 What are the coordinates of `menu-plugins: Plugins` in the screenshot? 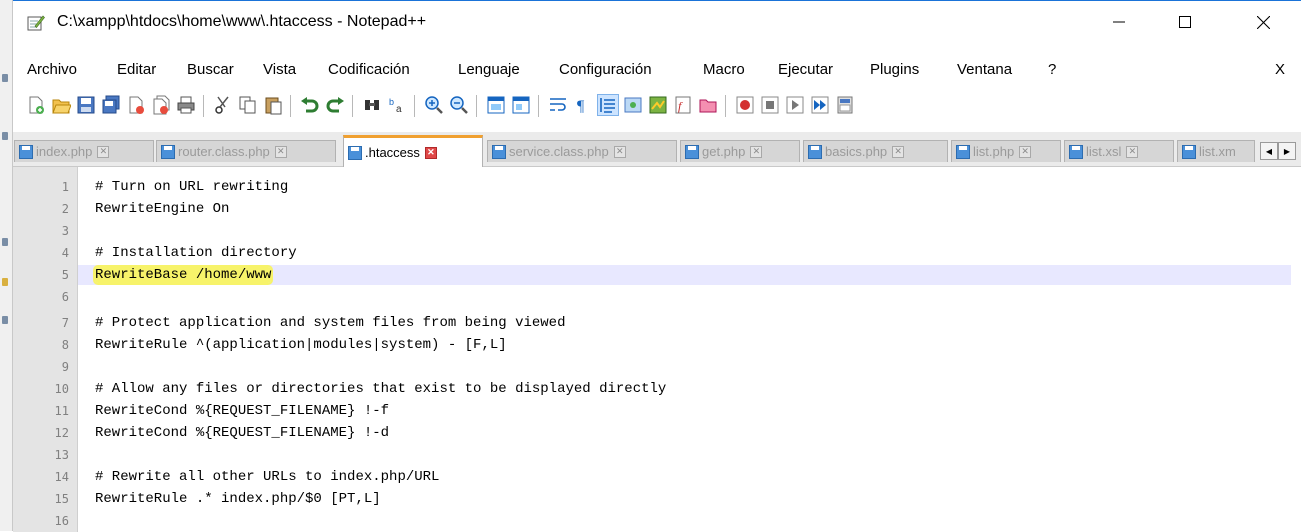 It's located at (894, 69).